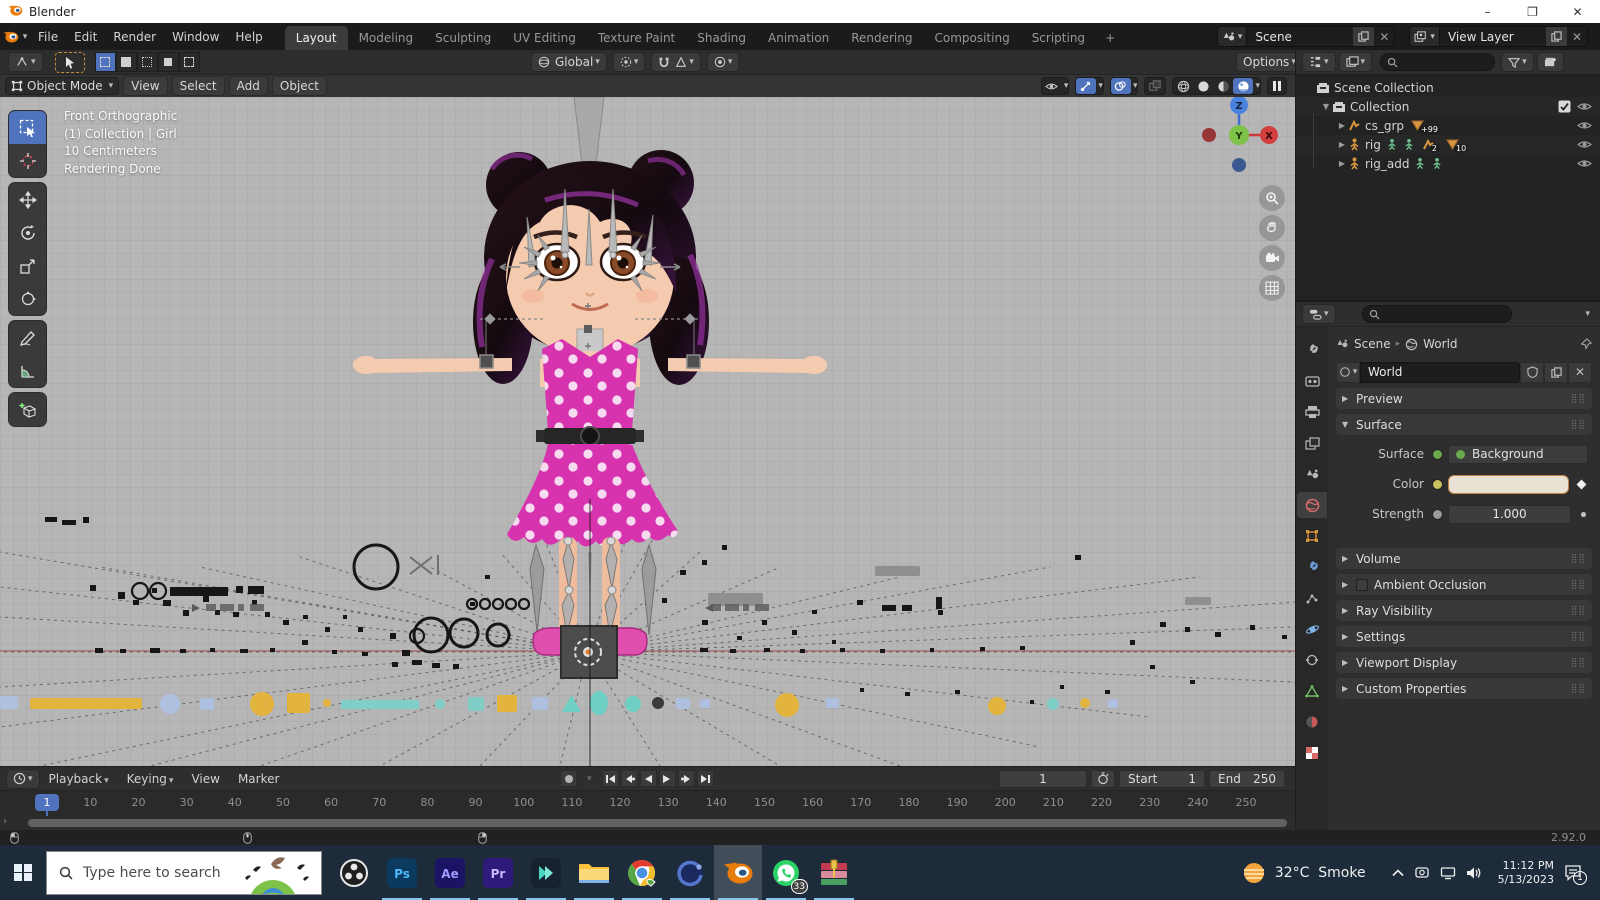 The image size is (1600, 900). I want to click on proportional-edit-dropdown: ▾, so click(723, 62).